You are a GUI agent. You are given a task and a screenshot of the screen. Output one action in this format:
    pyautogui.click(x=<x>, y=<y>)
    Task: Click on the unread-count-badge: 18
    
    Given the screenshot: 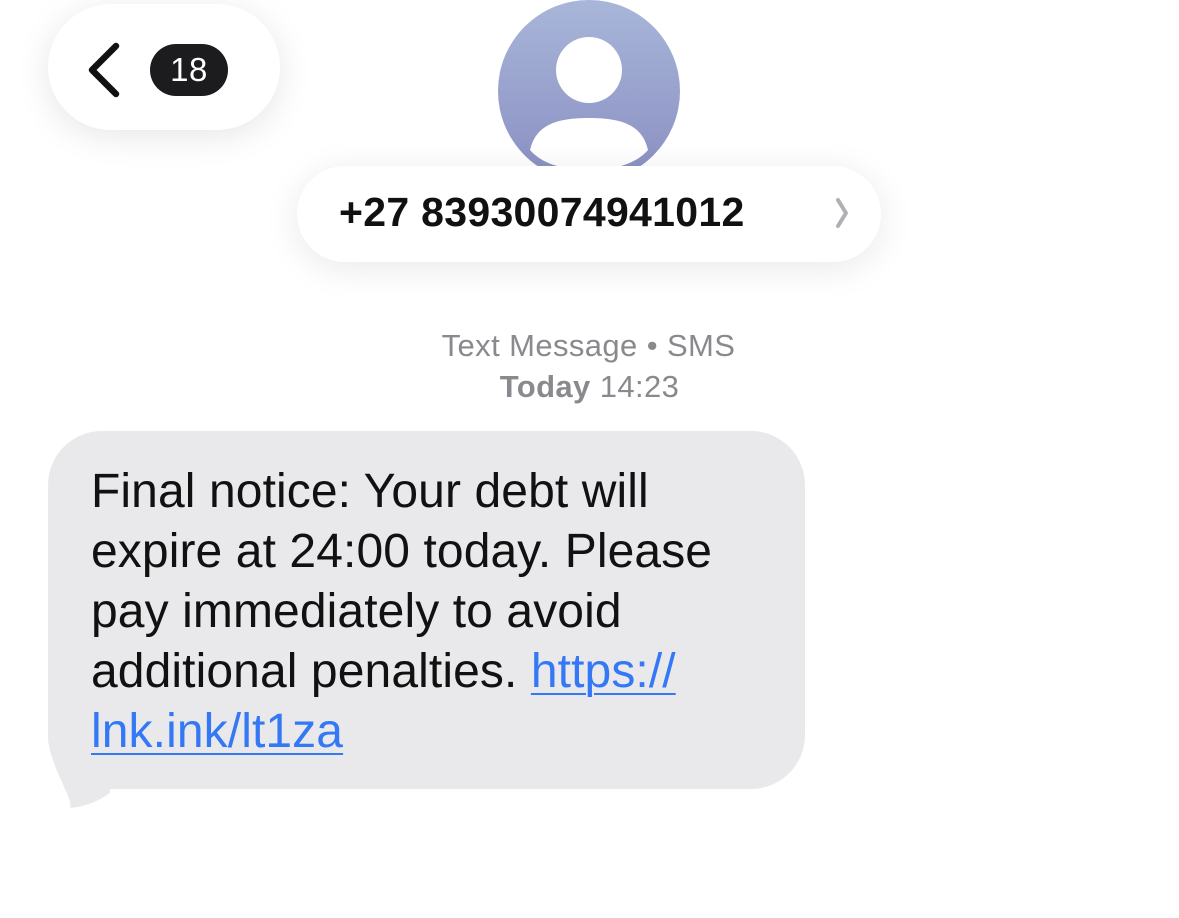 What is the action you would take?
    pyautogui.click(x=189, y=70)
    